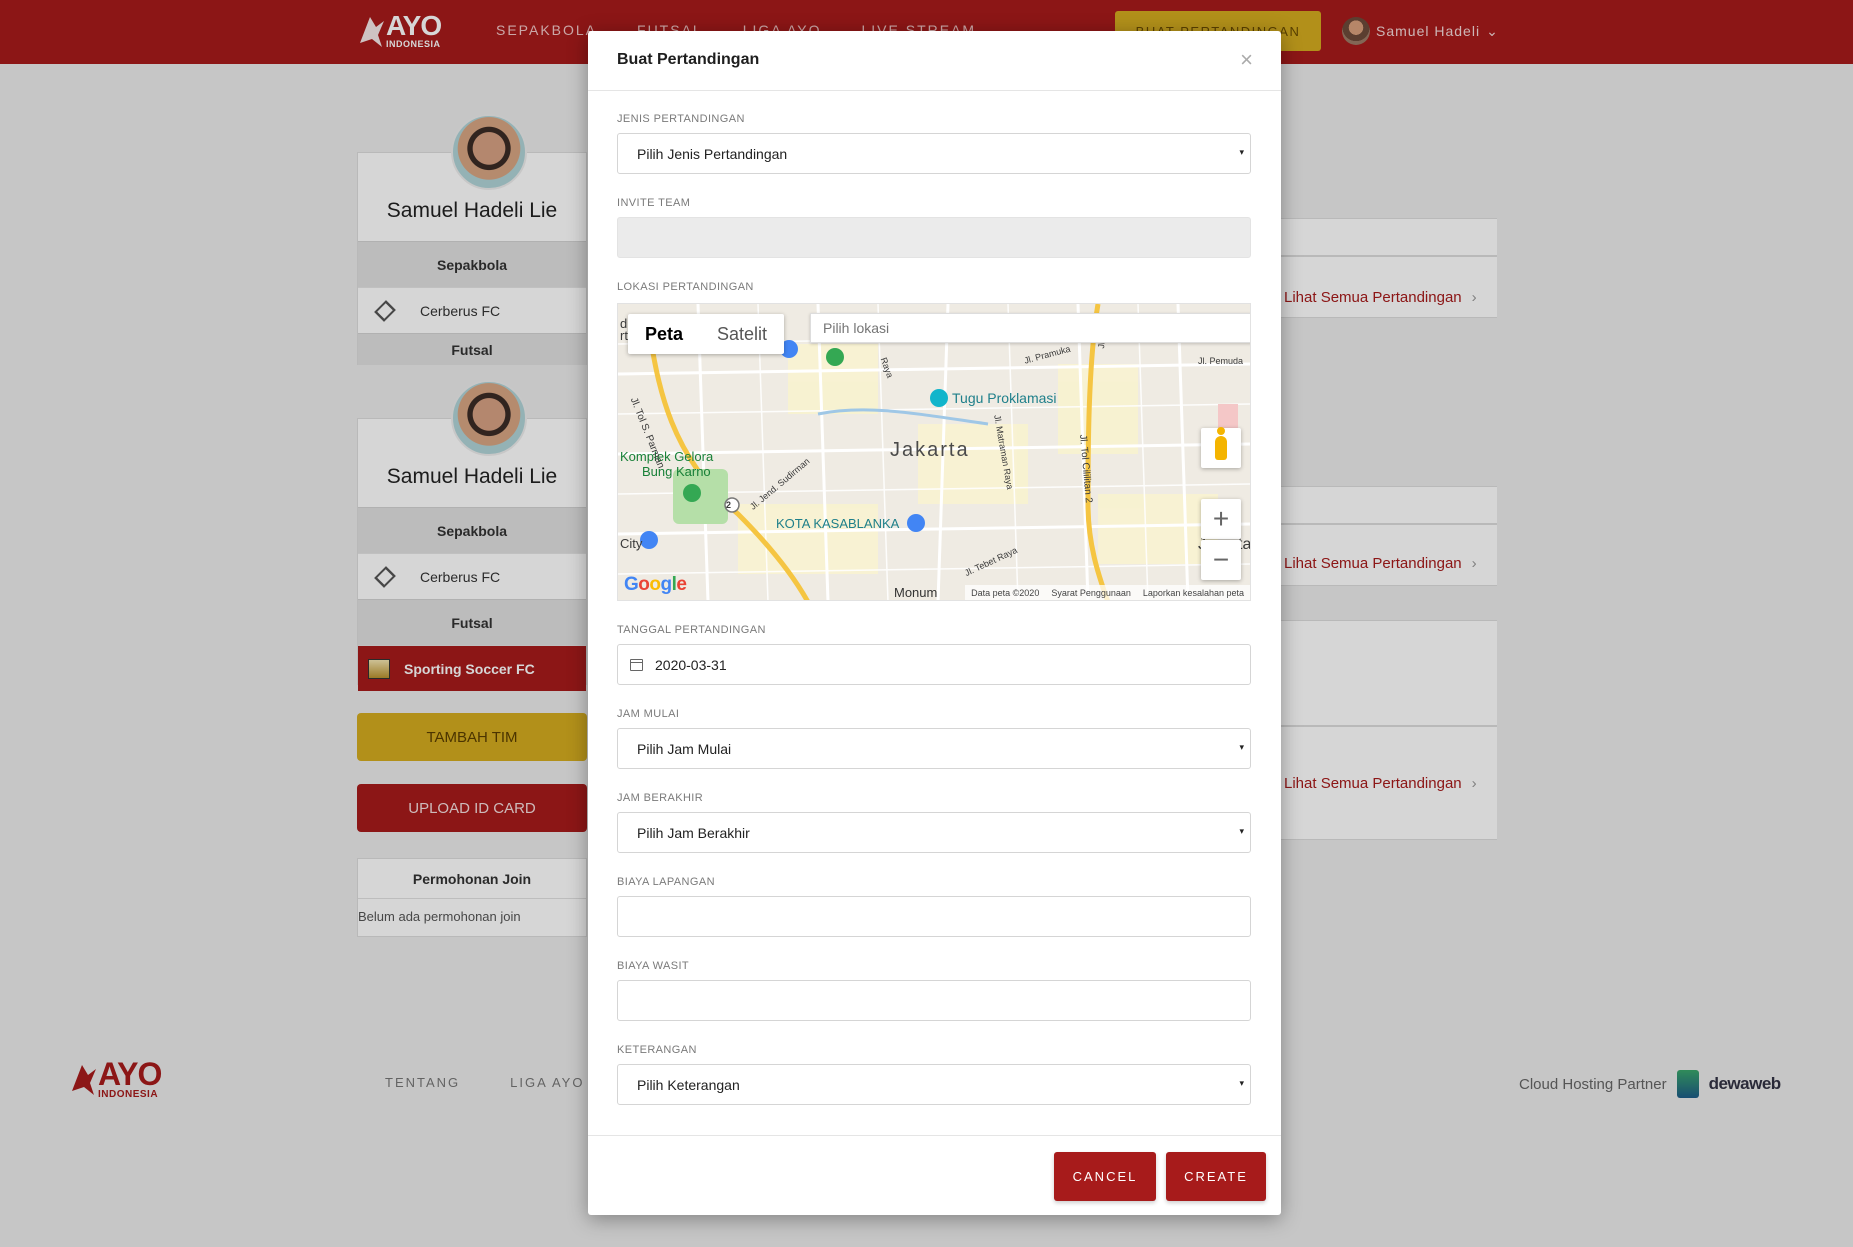 Image resolution: width=1853 pixels, height=1247 pixels. What do you see at coordinates (1091, 593) in the screenshot?
I see `map-terms-link: Syarat Penggunaan` at bounding box center [1091, 593].